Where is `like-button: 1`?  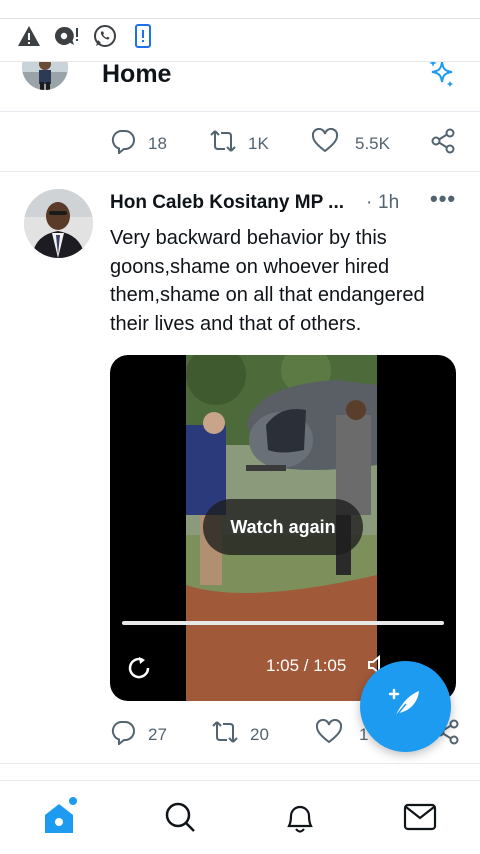 like-button: 1 is located at coordinates (341, 734).